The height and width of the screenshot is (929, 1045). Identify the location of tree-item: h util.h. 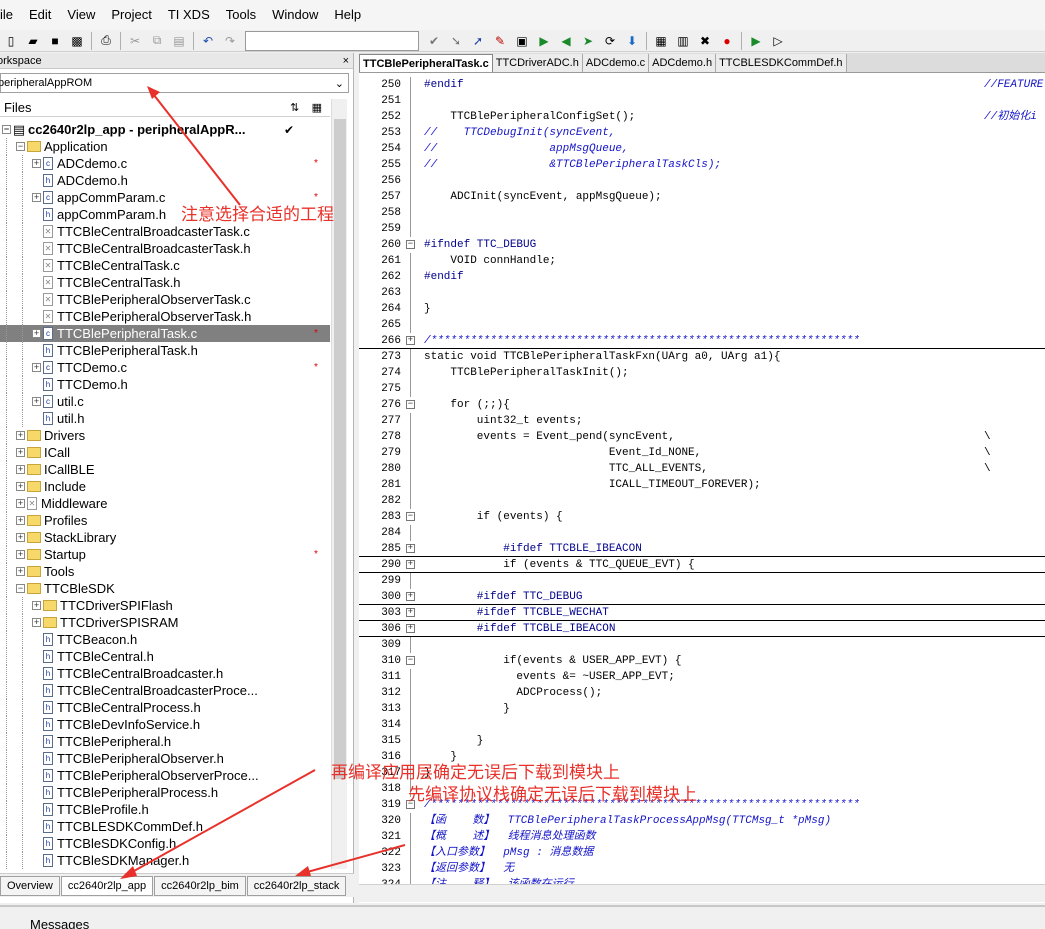
(165, 418).